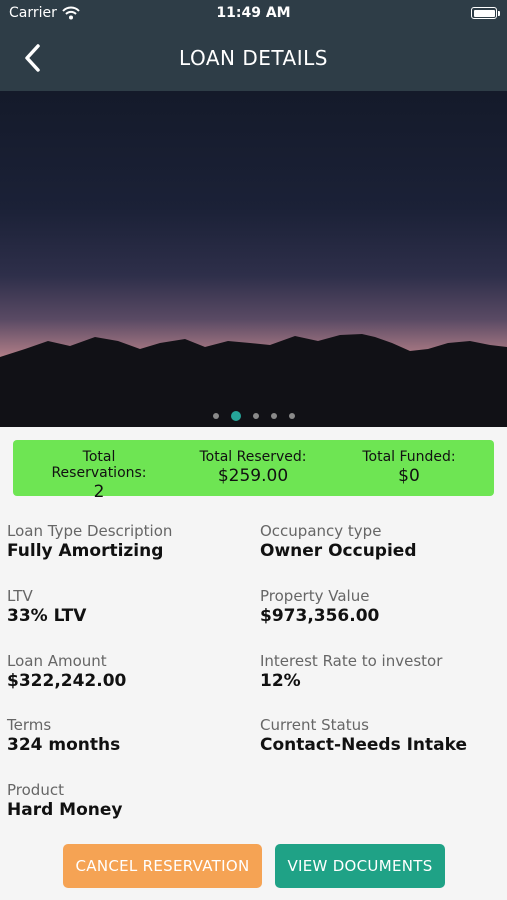 The image size is (507, 900). Describe the element at coordinates (409, 457) in the screenshot. I see `total-funded-label: Total Funded:` at that location.